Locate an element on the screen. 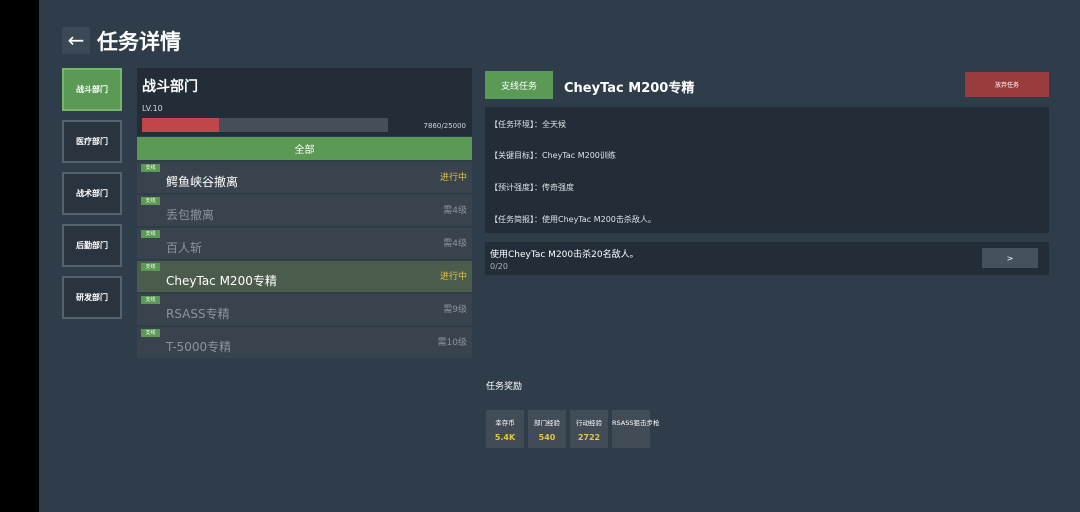 The height and width of the screenshot is (512, 1080). filter-all-button: 全部 is located at coordinates (304, 148).